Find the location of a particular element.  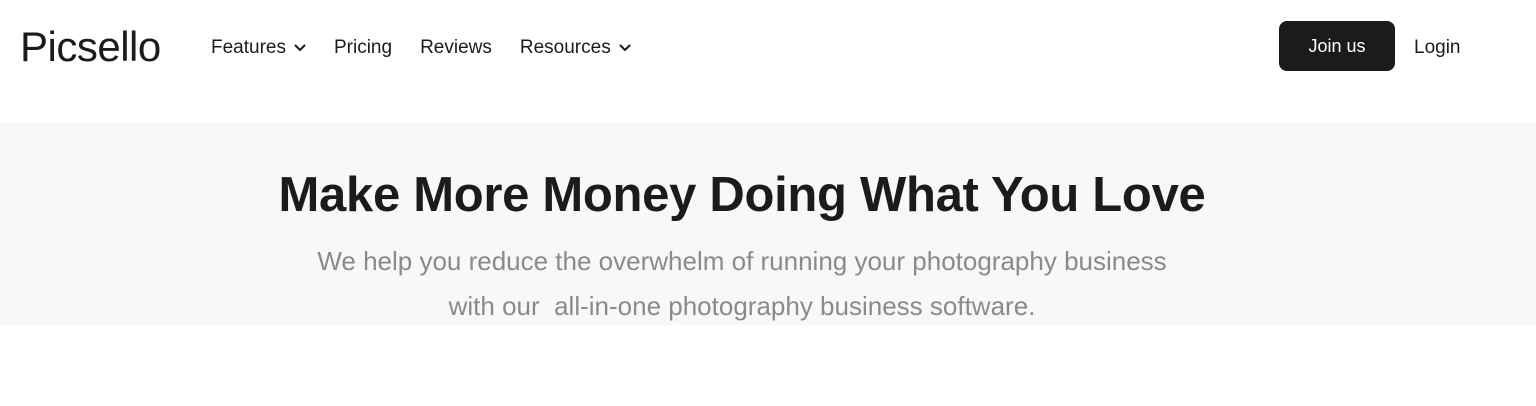

nav-item-pricing-label: Pricing is located at coordinates (363, 47).